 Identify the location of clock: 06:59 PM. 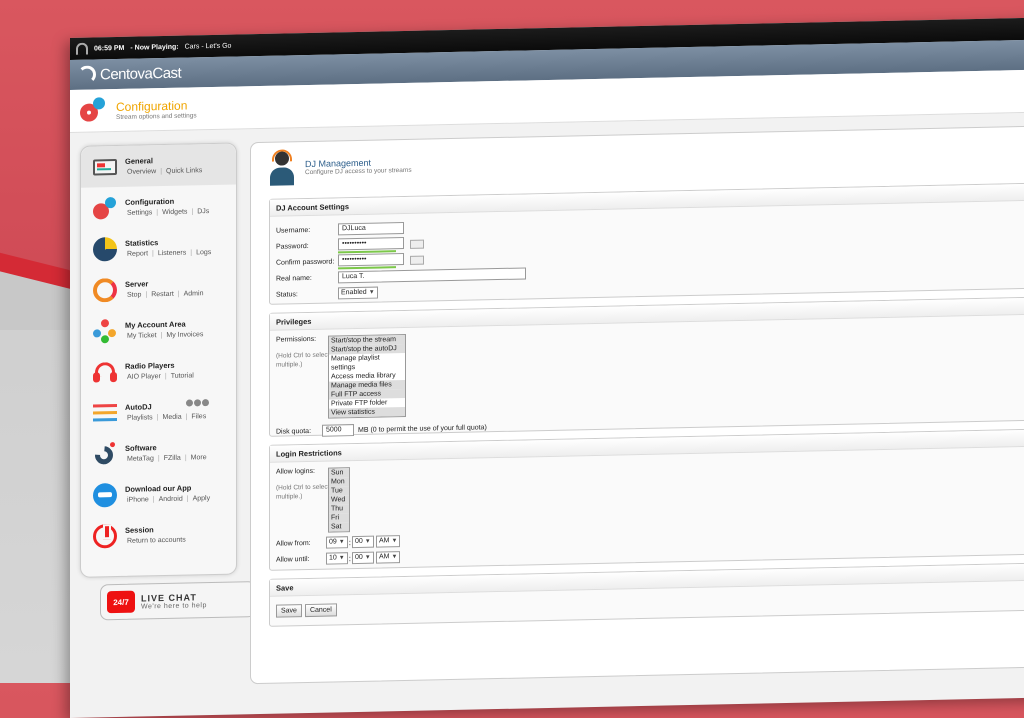
(109, 48).